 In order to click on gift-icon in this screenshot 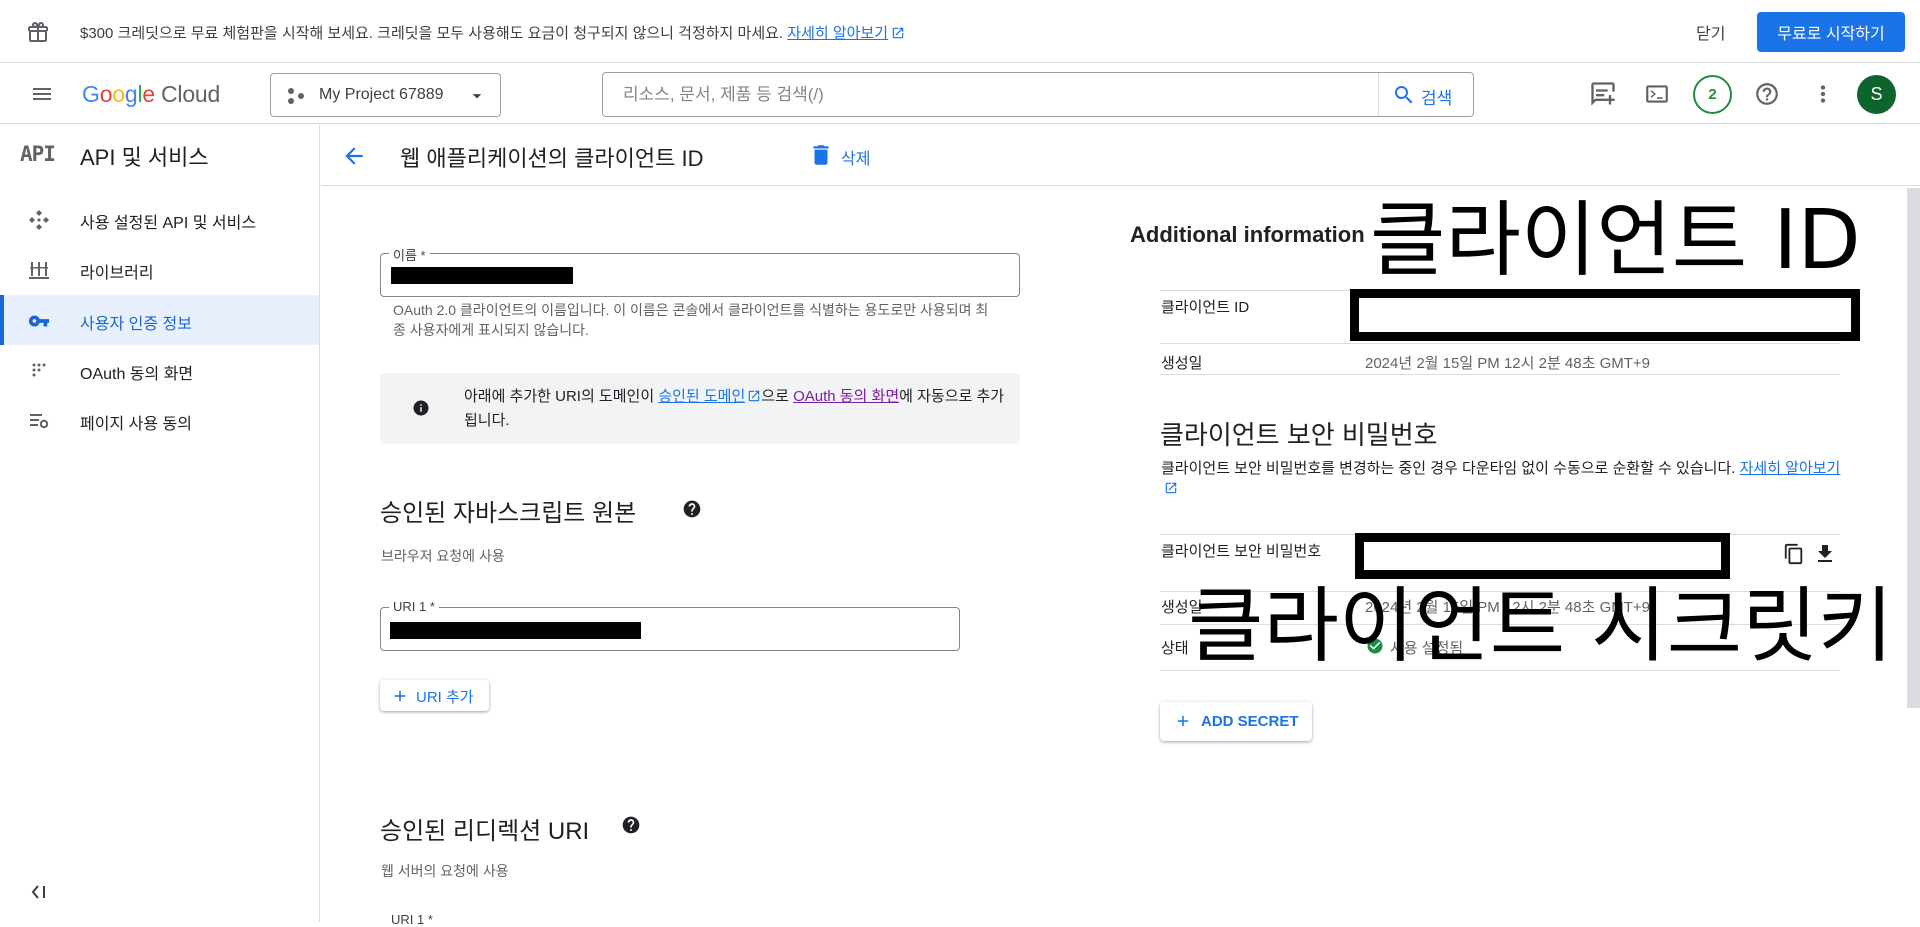, I will do `click(38, 32)`.